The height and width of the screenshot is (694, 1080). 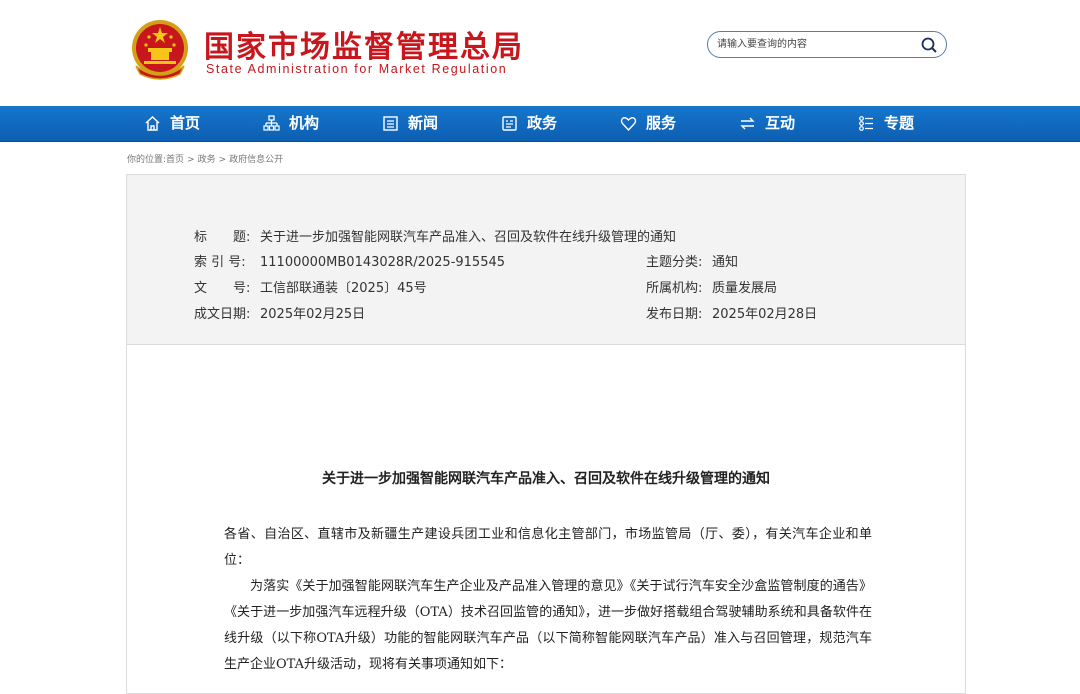 I want to click on meta-published-label: 发布日期:, so click(x=674, y=314).